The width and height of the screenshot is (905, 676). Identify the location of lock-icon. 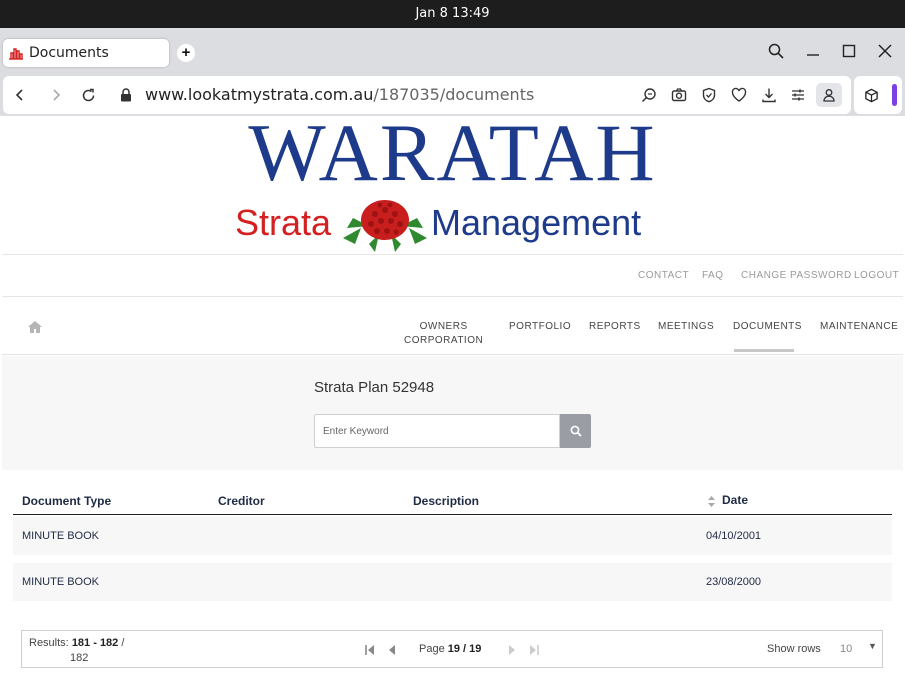
(126, 95).